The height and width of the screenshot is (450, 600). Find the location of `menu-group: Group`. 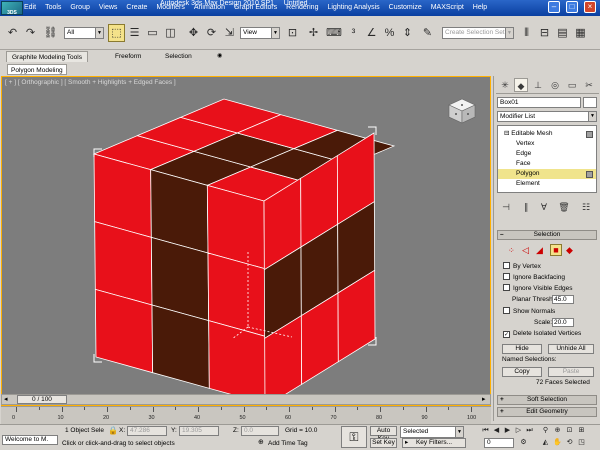

menu-group: Group is located at coordinates (79, 8).